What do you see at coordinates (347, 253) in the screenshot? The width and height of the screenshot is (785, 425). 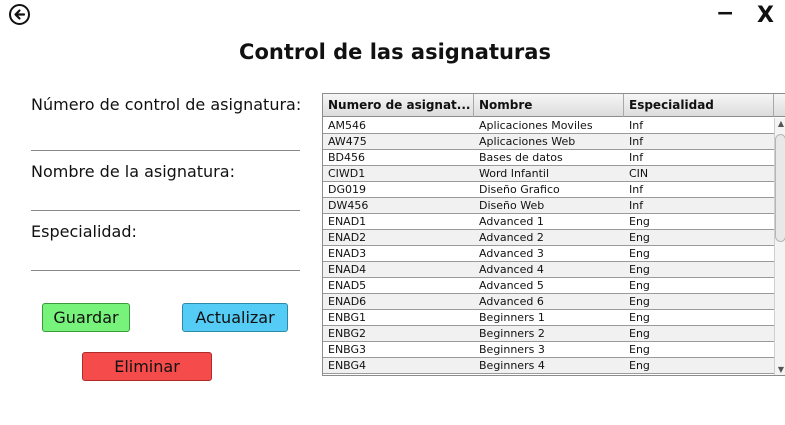 I see `cell-numero: ENAD3` at bounding box center [347, 253].